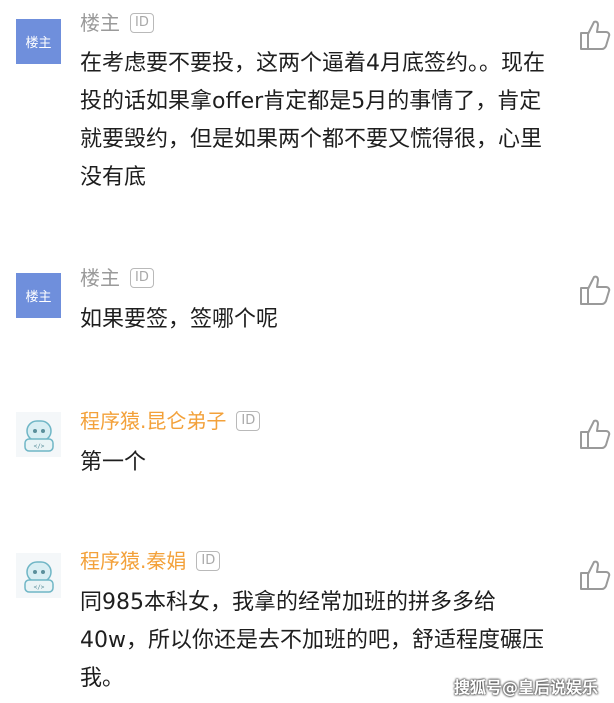  I want to click on comment-header: 程序猿.昆仑弟子 ID, so click(170, 421).